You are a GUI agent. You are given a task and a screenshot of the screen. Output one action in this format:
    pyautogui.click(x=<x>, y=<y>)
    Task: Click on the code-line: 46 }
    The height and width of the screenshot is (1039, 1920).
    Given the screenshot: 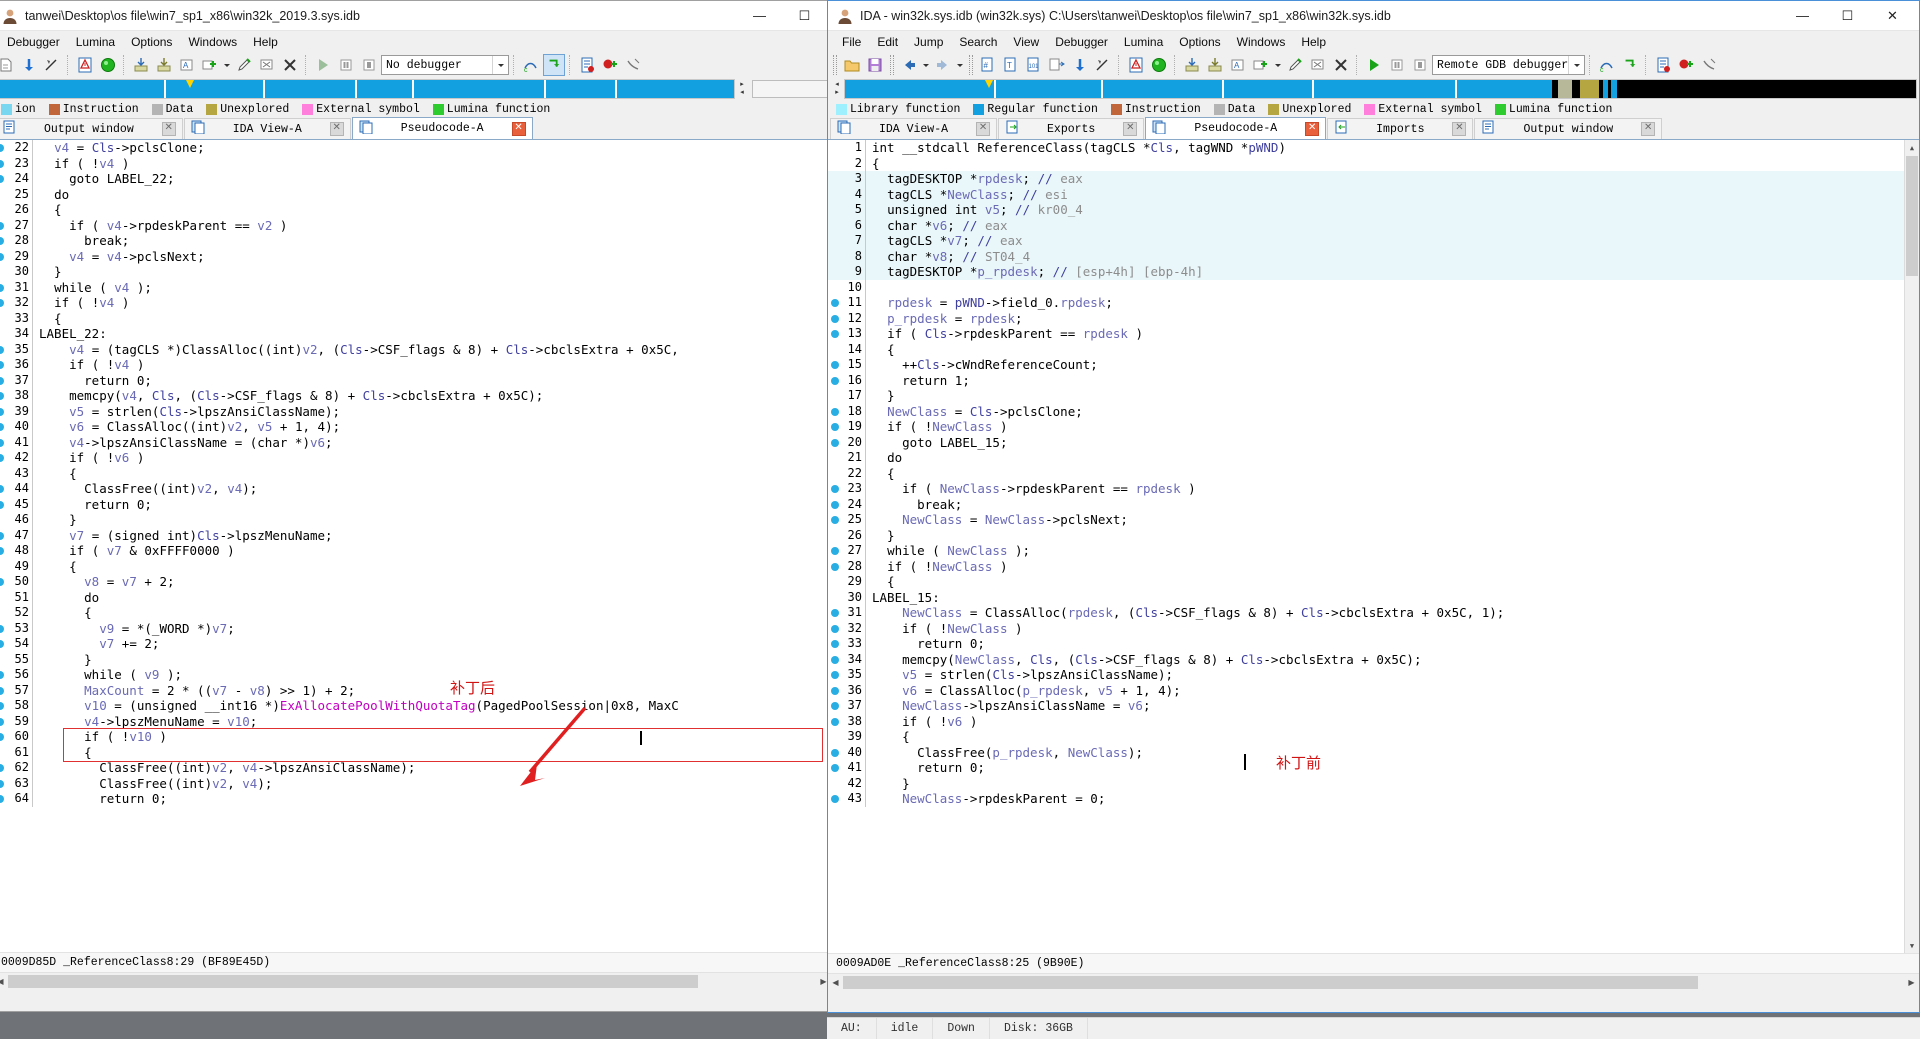 What is the action you would take?
    pyautogui.click(x=415, y=520)
    